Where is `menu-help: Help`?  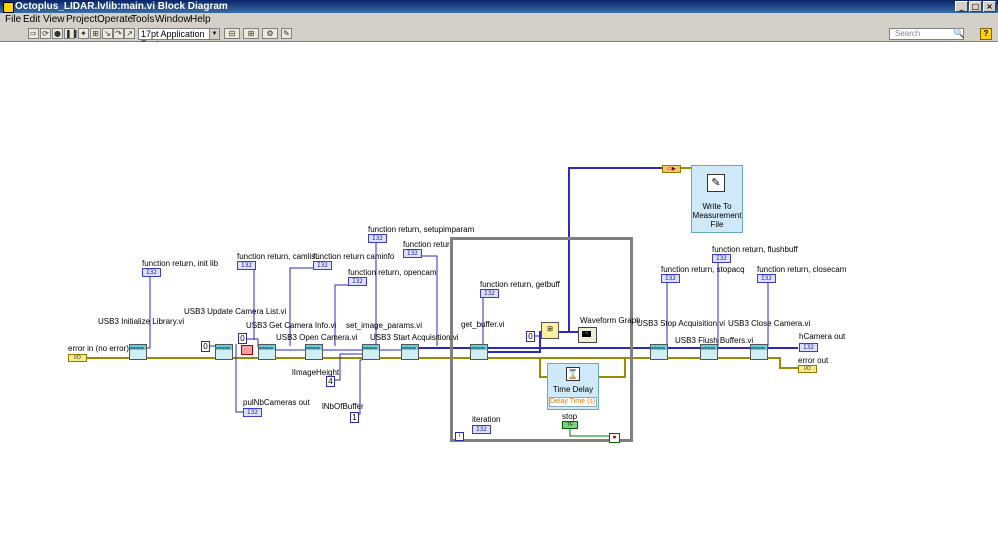
menu-help: Help is located at coordinates (200, 19).